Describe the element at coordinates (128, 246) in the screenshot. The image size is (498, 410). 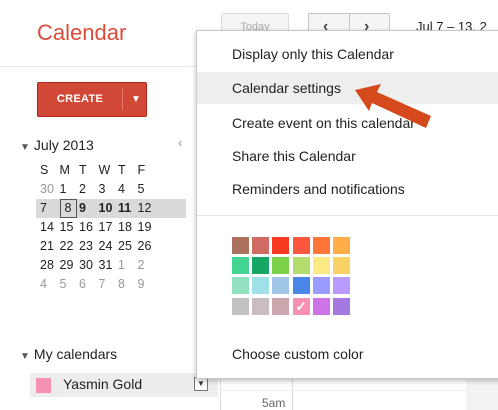
I see `mini-day: 25` at that location.